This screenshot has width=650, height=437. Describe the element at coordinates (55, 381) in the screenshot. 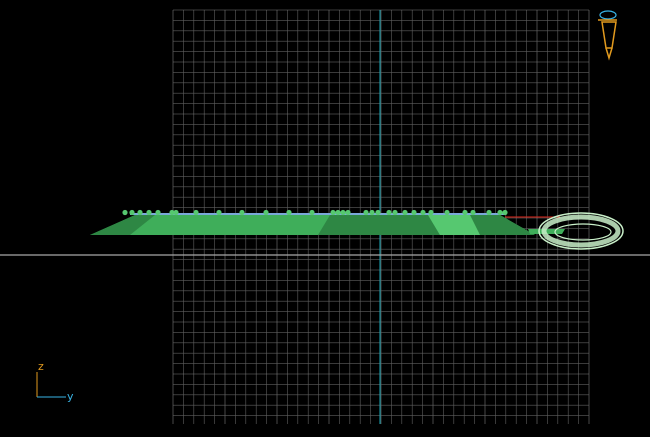

I see `axis-gizmo: z y` at that location.